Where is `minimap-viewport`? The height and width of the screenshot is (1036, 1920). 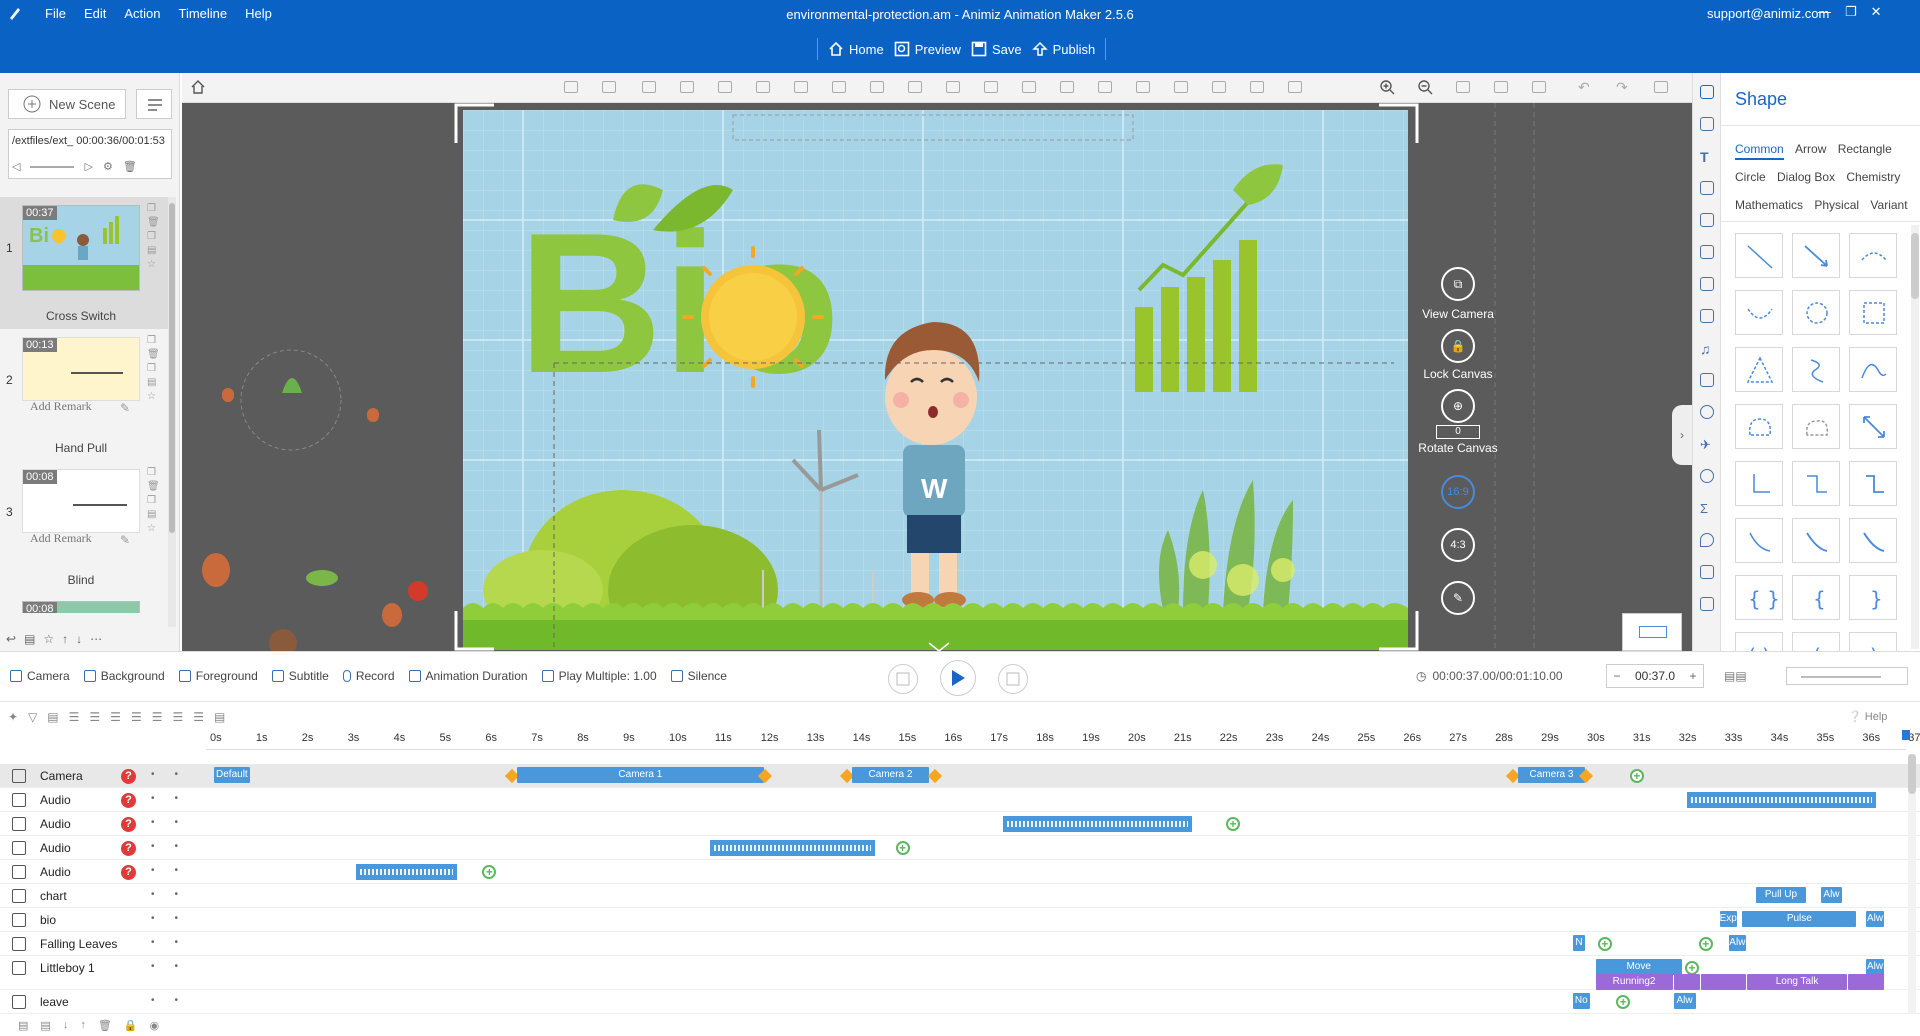 minimap-viewport is located at coordinates (1653, 632).